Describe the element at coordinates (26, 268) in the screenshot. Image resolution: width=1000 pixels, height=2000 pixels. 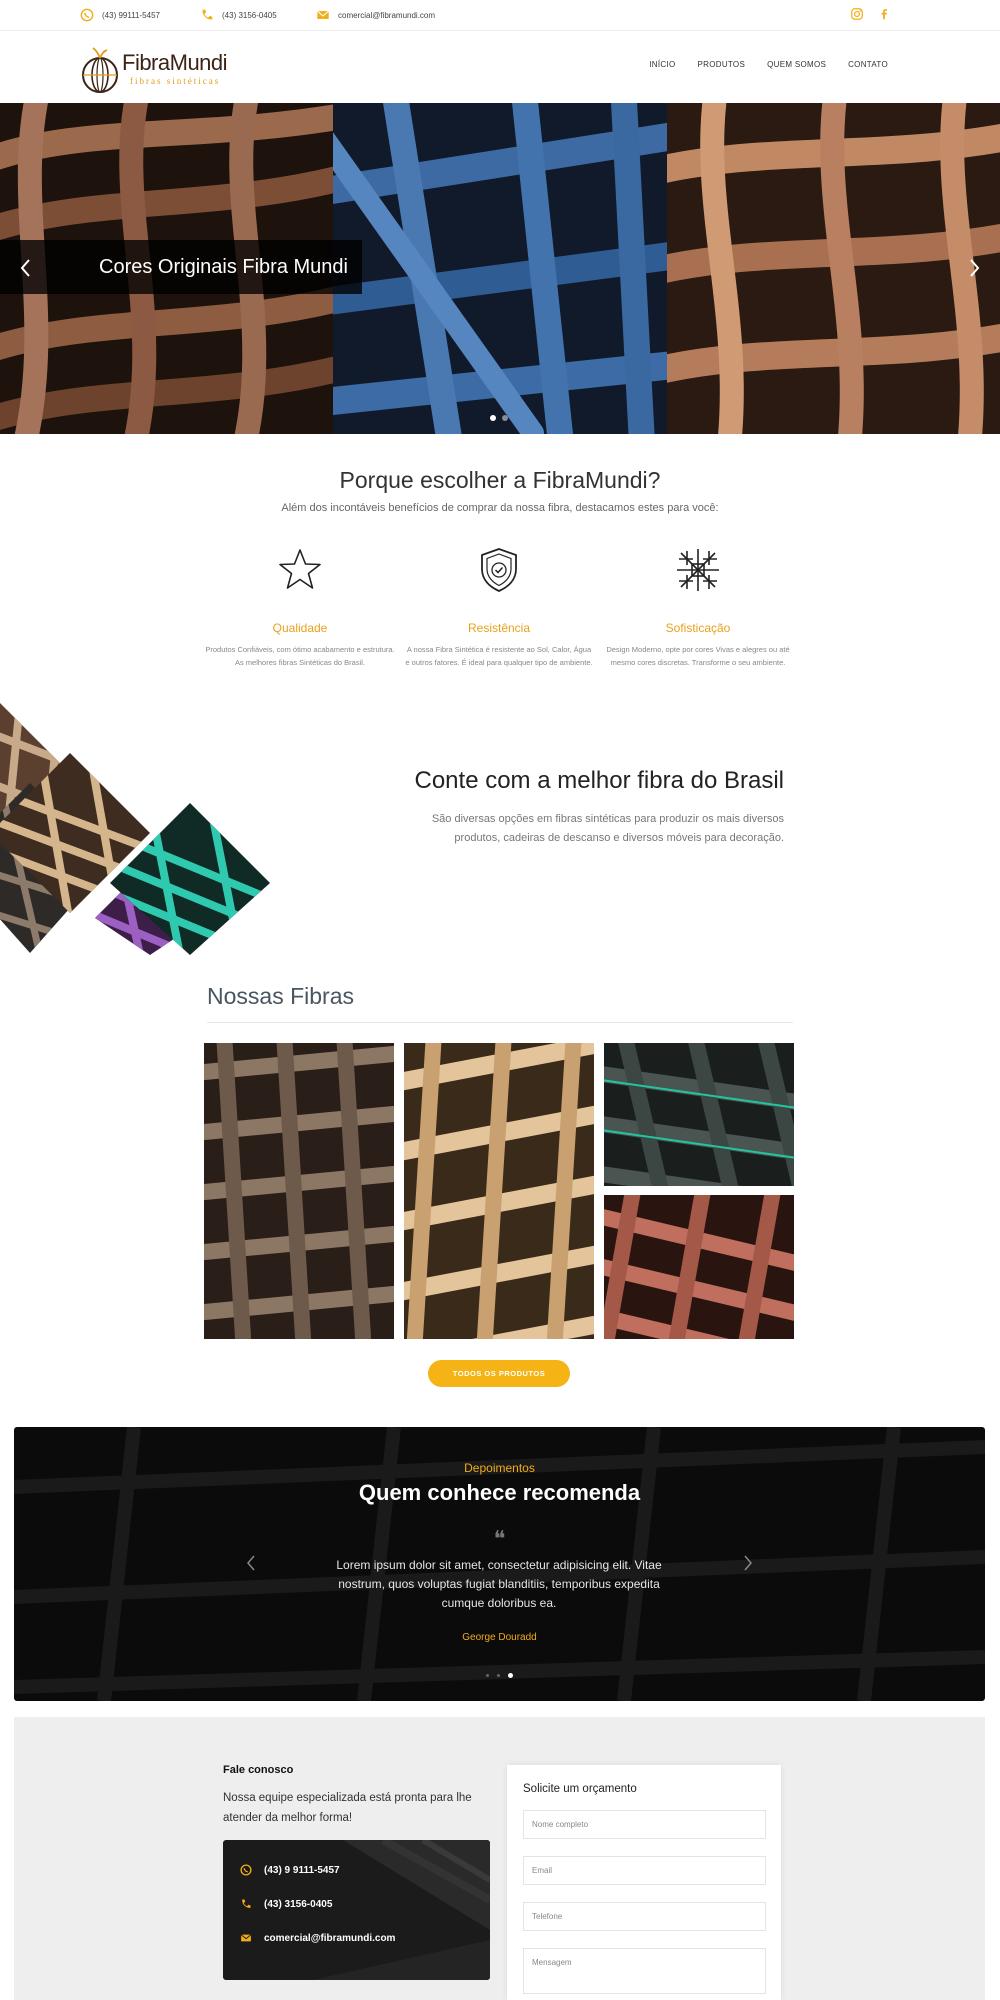
I see `hero-prev-arrow-icon` at that location.